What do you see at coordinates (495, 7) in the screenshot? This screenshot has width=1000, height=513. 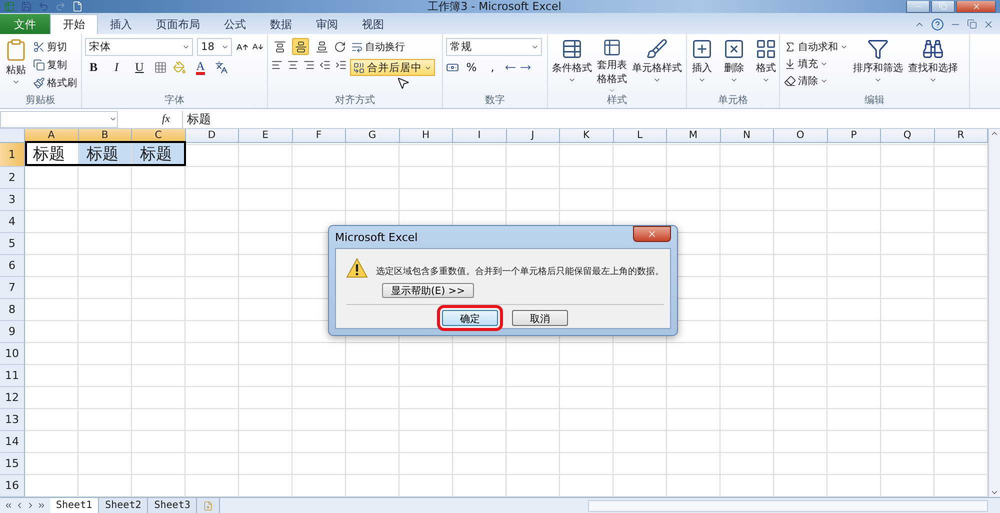 I see `window-title: 工作簿3 - Microsoft Excel` at bounding box center [495, 7].